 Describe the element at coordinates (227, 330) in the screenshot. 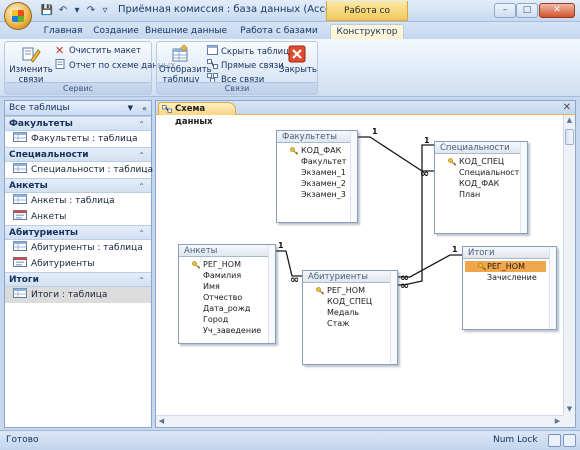

I see `table-field: Уч_заведение` at that location.